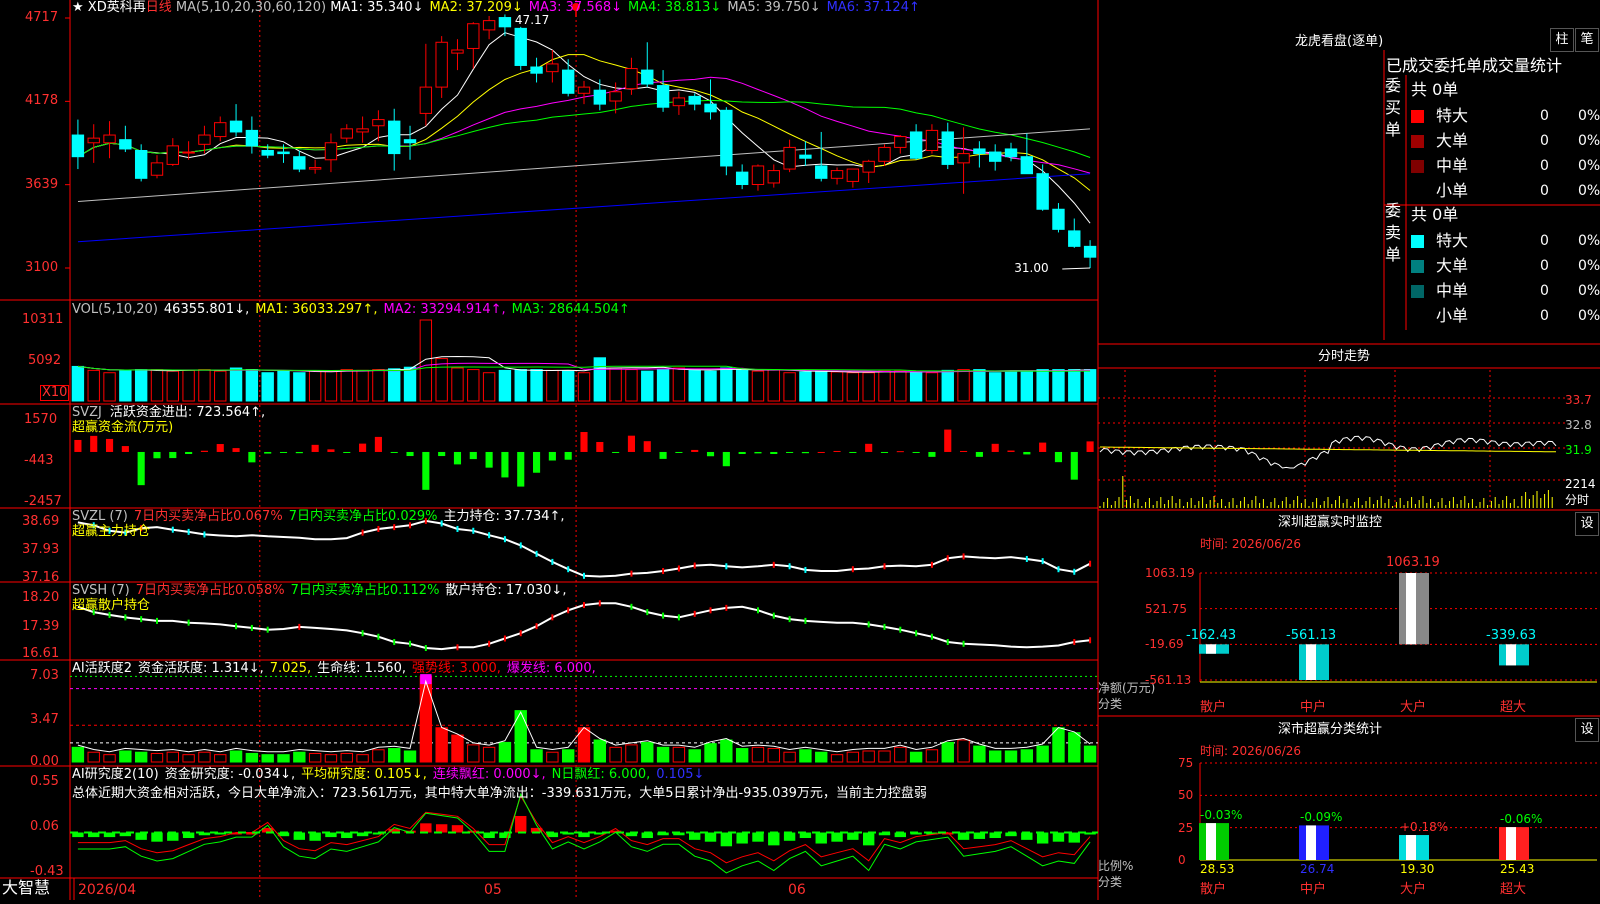  I want to click on stat-axis-label: 25, so click(1186, 827).